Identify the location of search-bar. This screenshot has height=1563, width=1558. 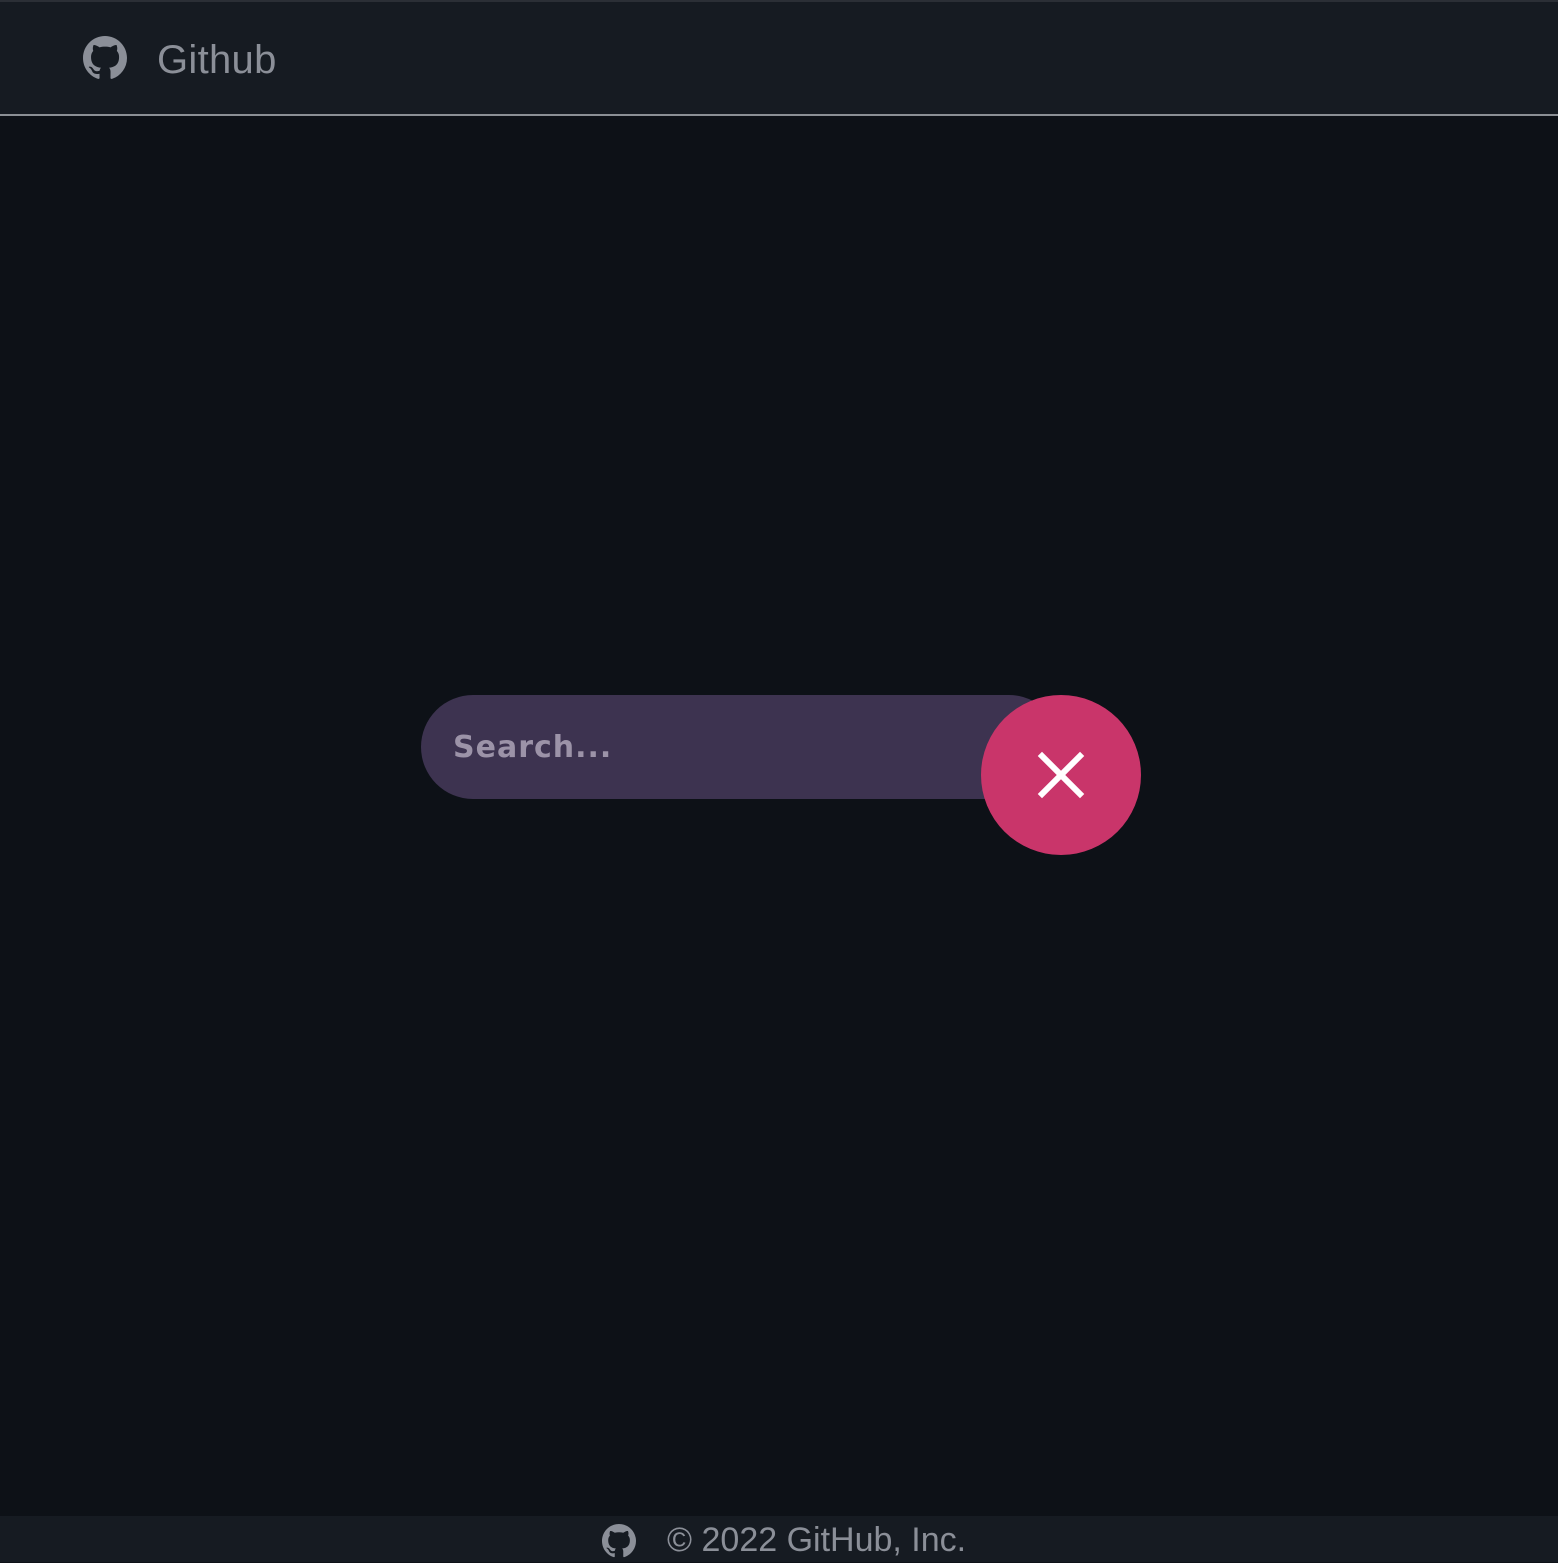
(741, 747).